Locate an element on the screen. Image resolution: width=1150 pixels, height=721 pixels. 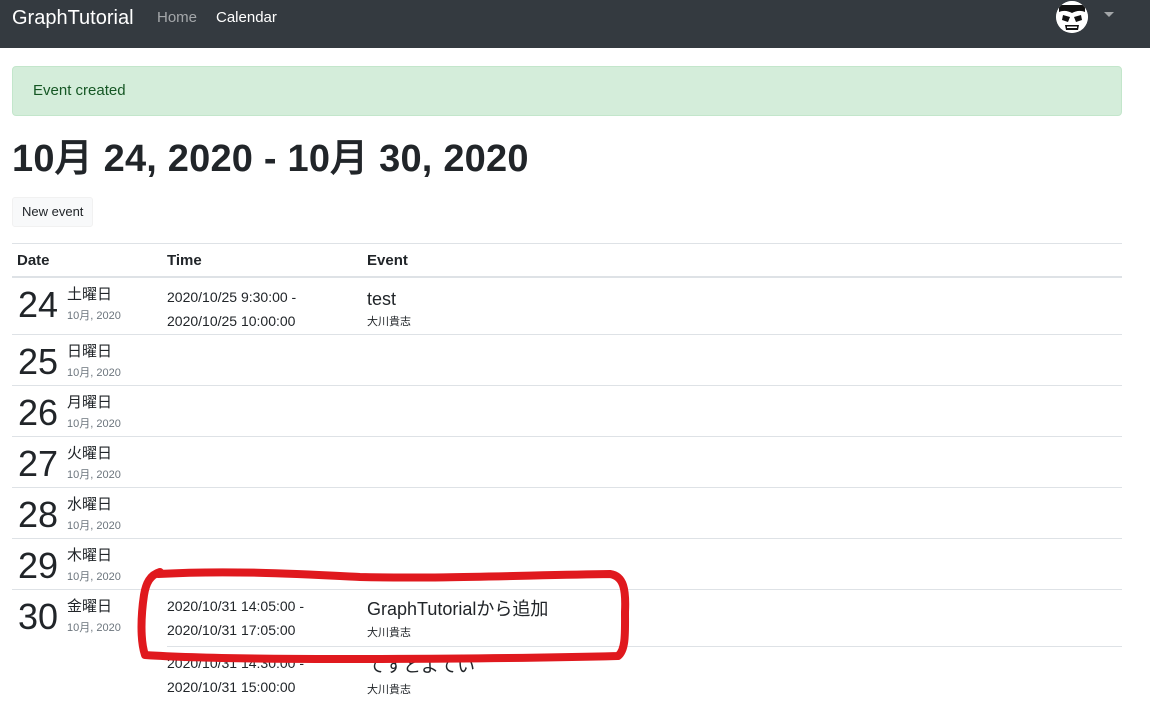
nav-link-home: Home is located at coordinates (177, 18).